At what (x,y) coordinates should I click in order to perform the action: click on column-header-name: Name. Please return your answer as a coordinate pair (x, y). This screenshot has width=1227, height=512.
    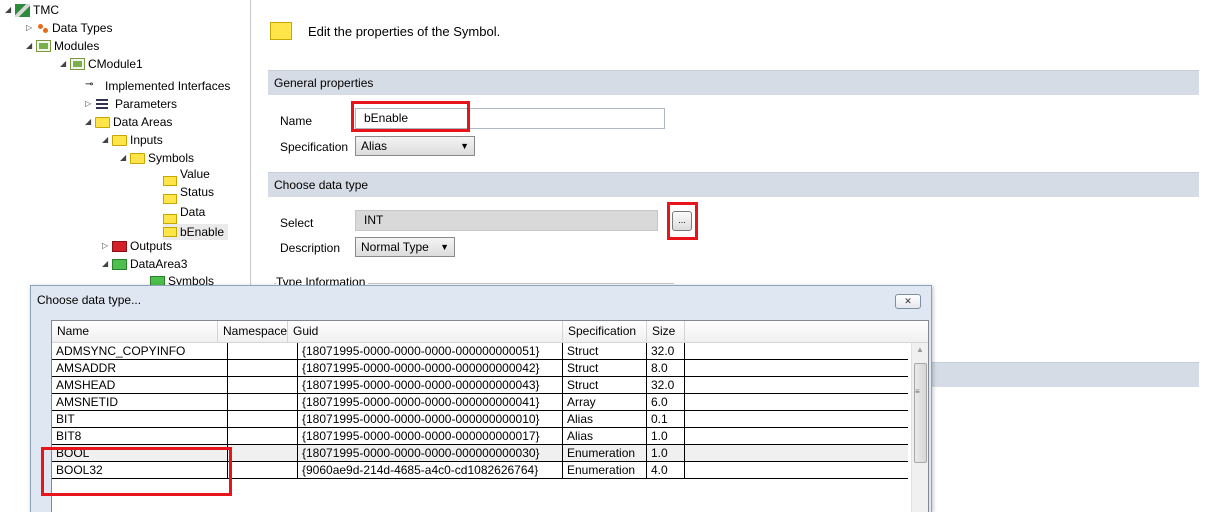
    Looking at the image, I should click on (135, 332).